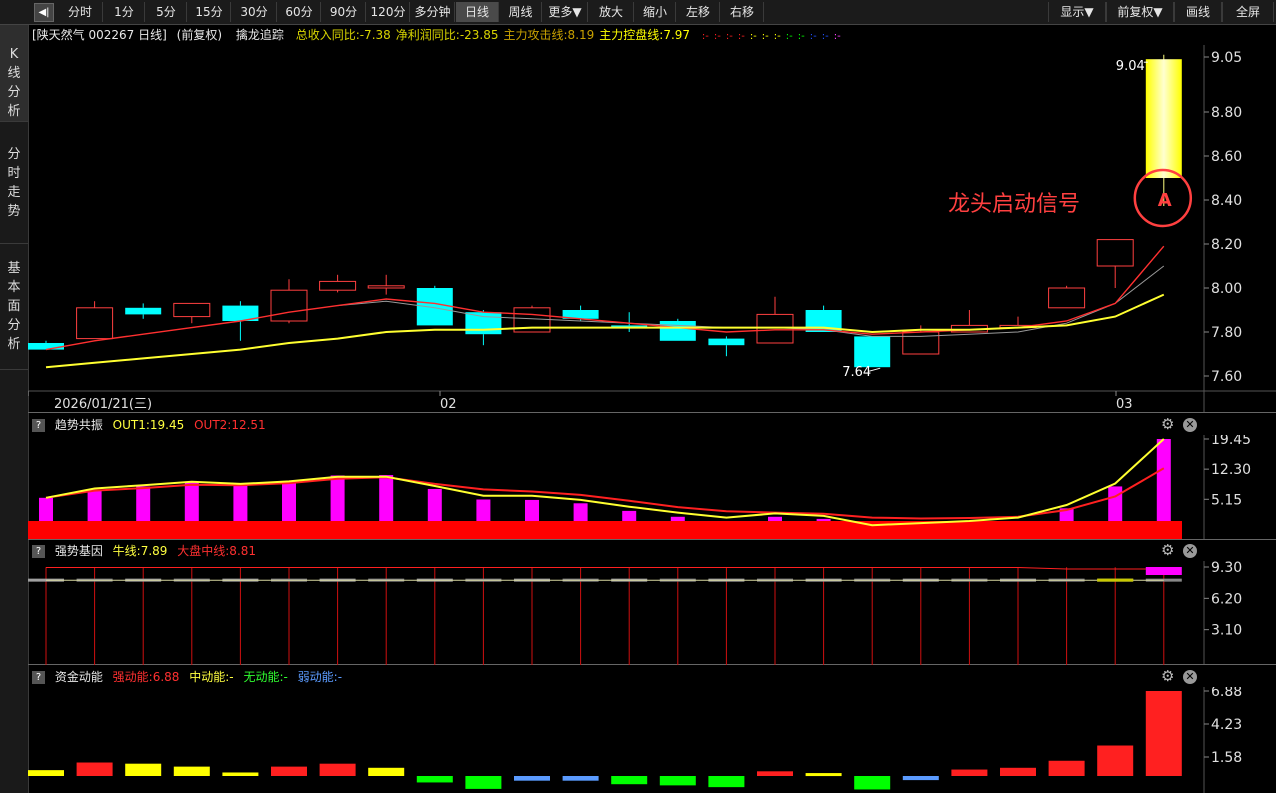  Describe the element at coordinates (1226, 157) in the screenshot. I see `price-tick-label: 8.60` at that location.